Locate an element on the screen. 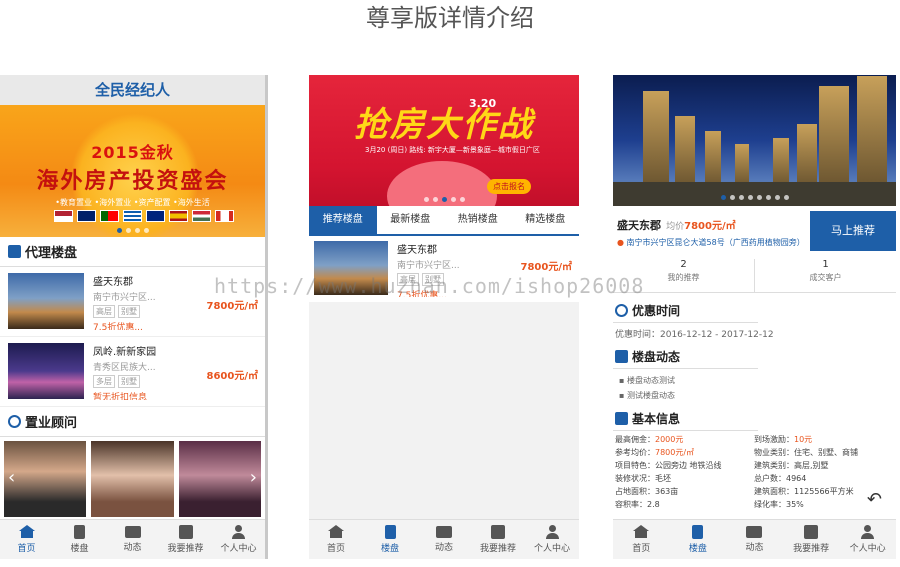 This screenshot has height=567, width=900. home-banner: 2015金秋 海外房产投资盛会 •教育置业 •海外置业 •资产配置 •海外生活 is located at coordinates (132, 171).